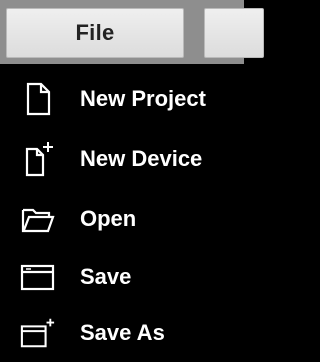 Image resolution: width=320 pixels, height=362 pixels. Describe the element at coordinates (38, 333) in the screenshot. I see `save-as-window-icon` at that location.